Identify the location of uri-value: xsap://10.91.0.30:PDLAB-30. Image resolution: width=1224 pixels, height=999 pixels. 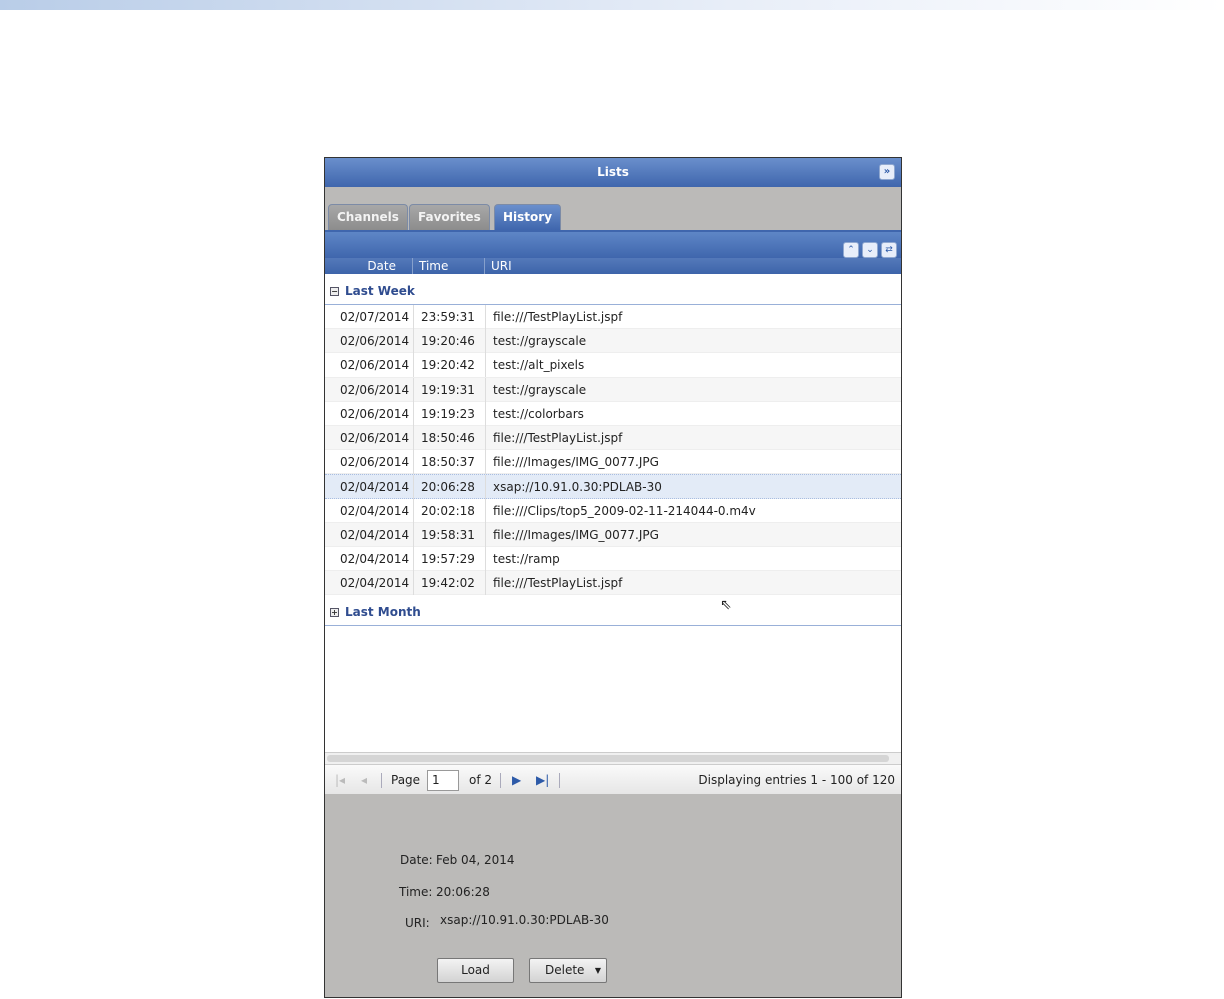
(524, 920).